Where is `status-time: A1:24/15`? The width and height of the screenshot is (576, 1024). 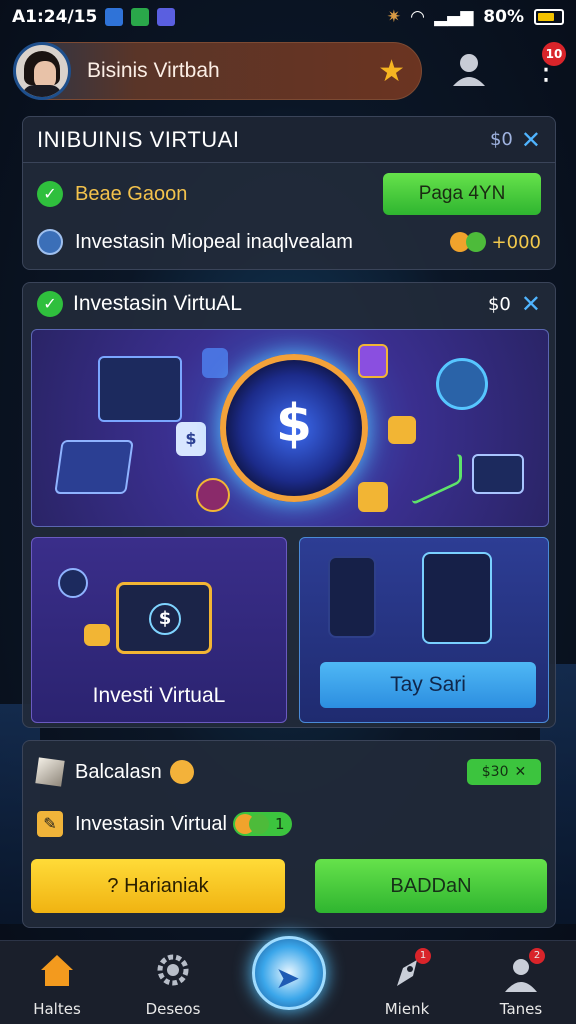 status-time: A1:24/15 is located at coordinates (55, 17).